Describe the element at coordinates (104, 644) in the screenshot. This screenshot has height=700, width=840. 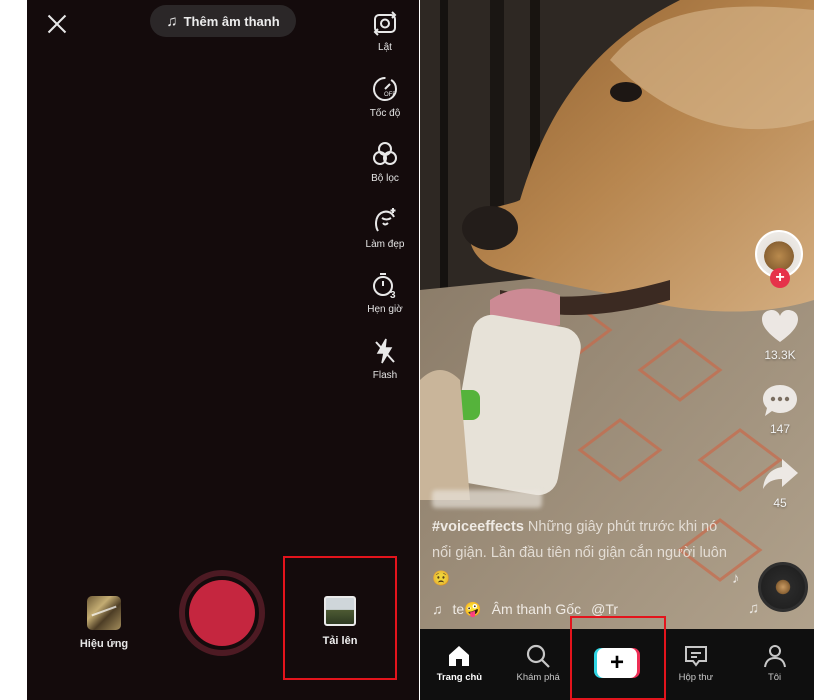
I see `effects-label: Hiệu ứng` at that location.